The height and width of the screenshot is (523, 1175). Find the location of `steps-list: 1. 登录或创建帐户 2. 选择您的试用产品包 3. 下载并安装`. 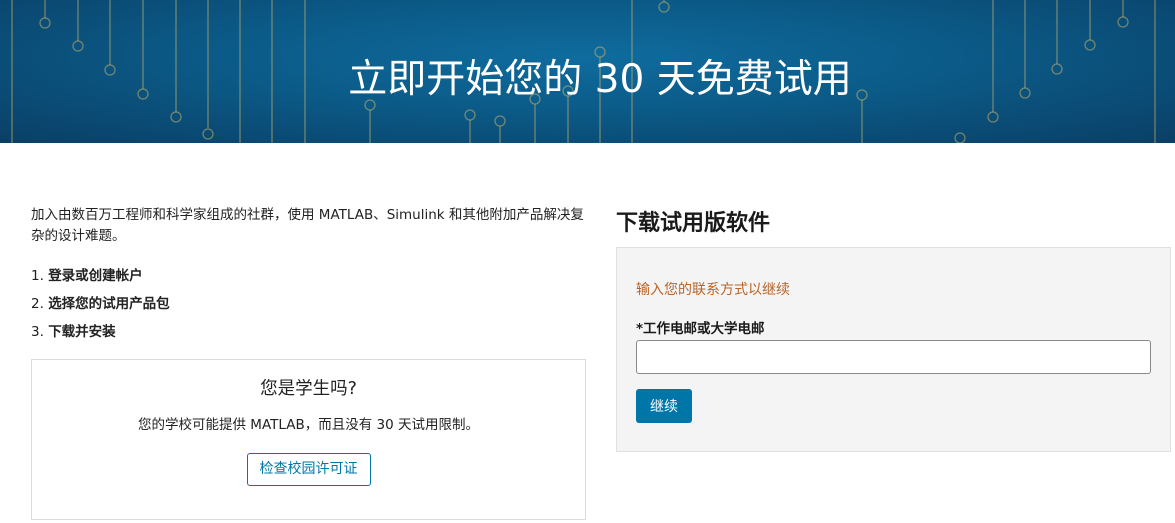

steps-list: 1. 登录或创建帐户 2. 选择您的试用产品包 3. 下载并安装 is located at coordinates (309, 304).